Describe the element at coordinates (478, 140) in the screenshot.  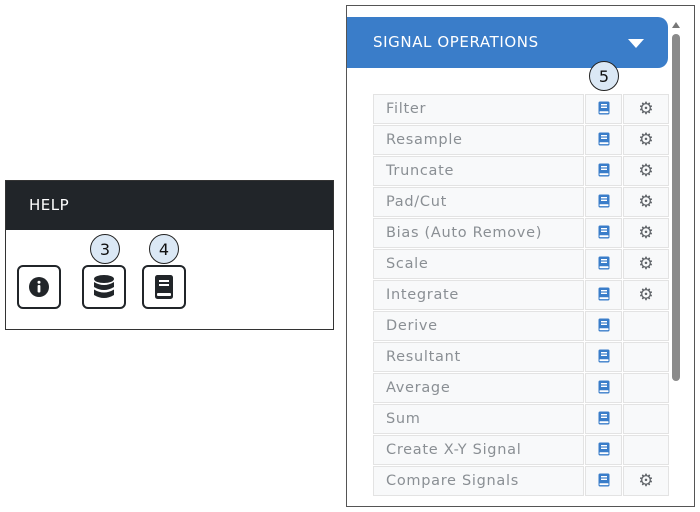
I see `operation-label: Resample` at that location.